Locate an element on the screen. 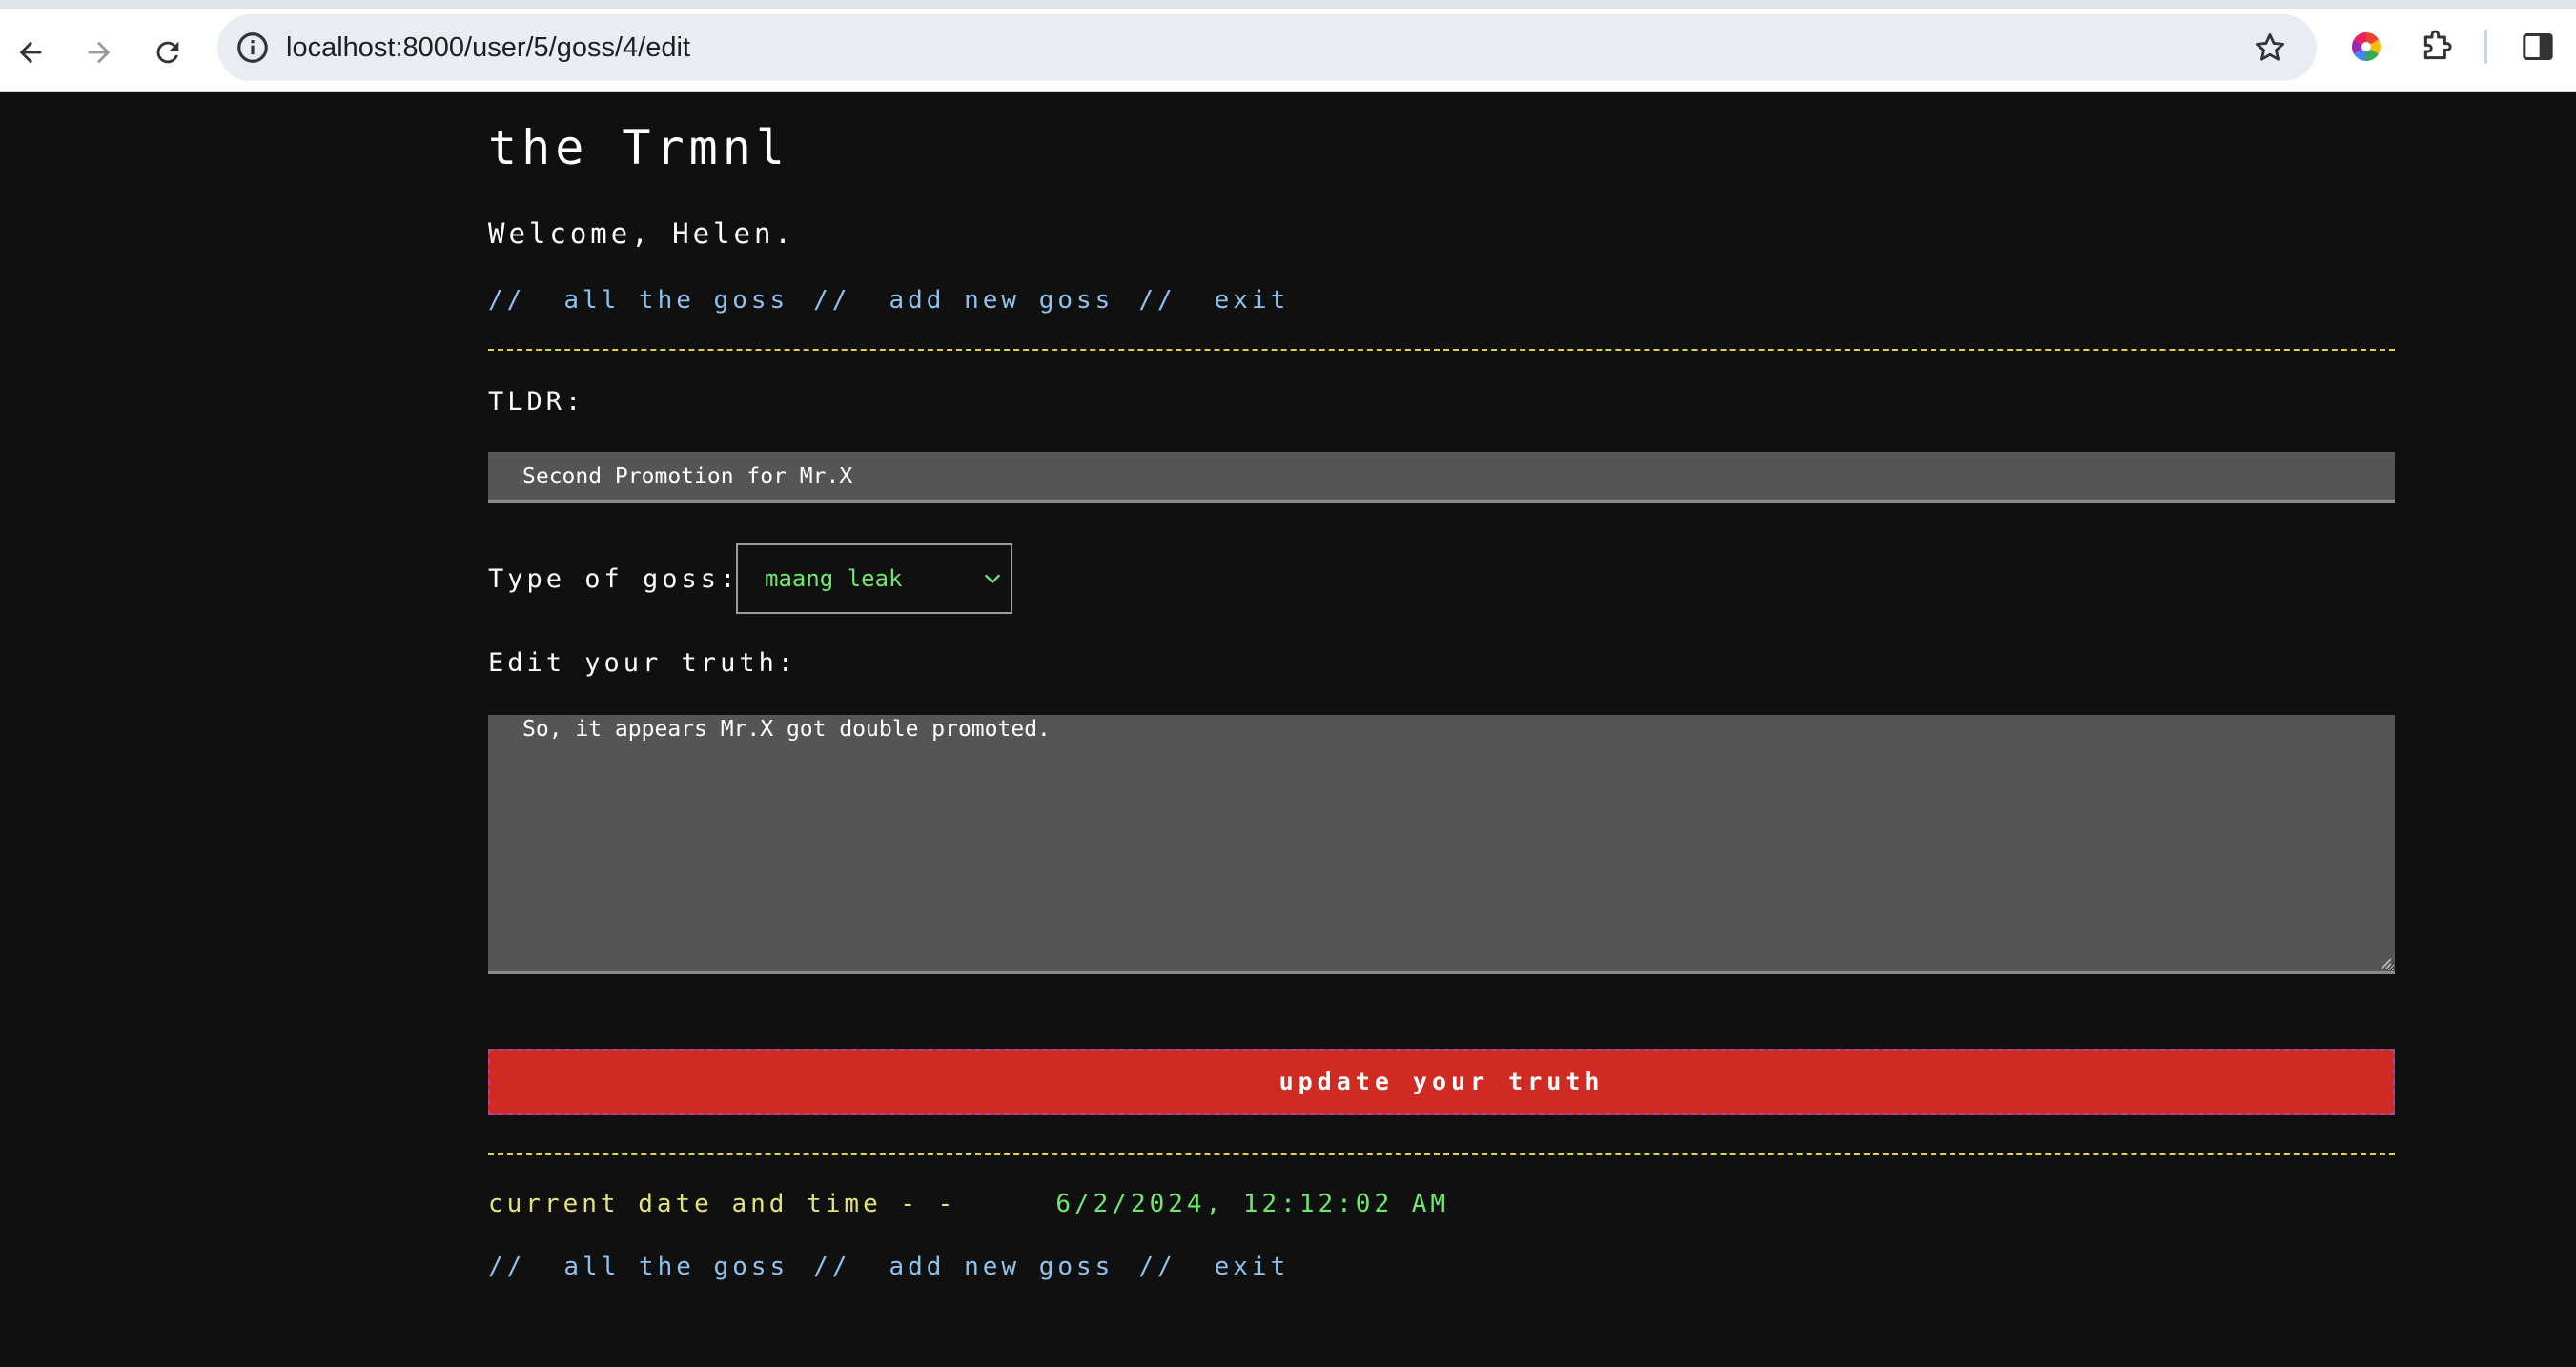 The height and width of the screenshot is (1367, 2576). welcome-message: Welcome, Helen. is located at coordinates (641, 233).